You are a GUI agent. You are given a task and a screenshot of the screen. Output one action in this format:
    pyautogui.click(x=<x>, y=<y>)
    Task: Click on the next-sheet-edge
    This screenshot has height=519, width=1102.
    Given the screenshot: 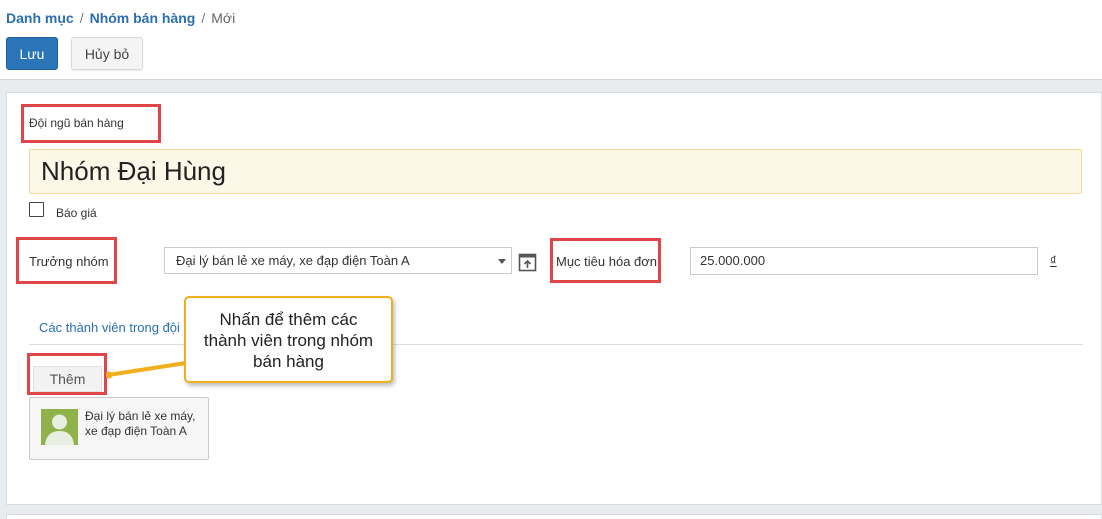 What is the action you would take?
    pyautogui.click(x=554, y=516)
    